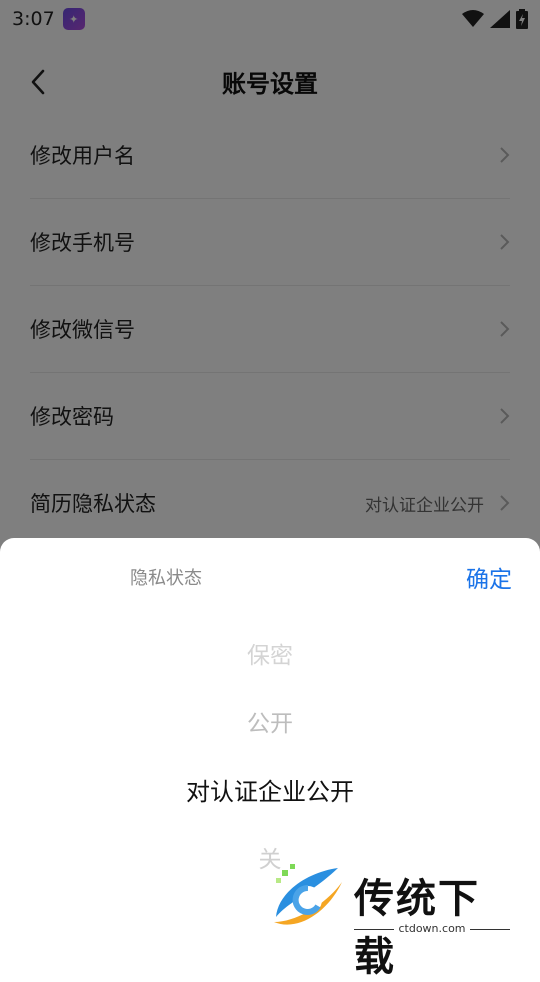 The height and width of the screenshot is (982, 540). Describe the element at coordinates (308, 894) in the screenshot. I see `ctdown-logo-icon` at that location.